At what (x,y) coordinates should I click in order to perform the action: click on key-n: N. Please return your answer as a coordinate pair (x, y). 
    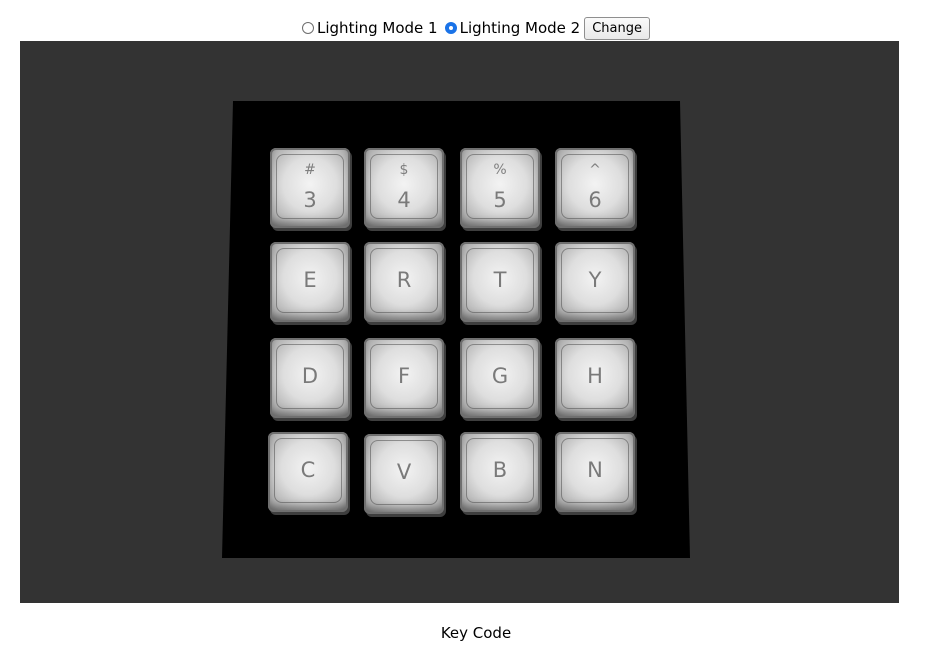
    Looking at the image, I should click on (595, 472).